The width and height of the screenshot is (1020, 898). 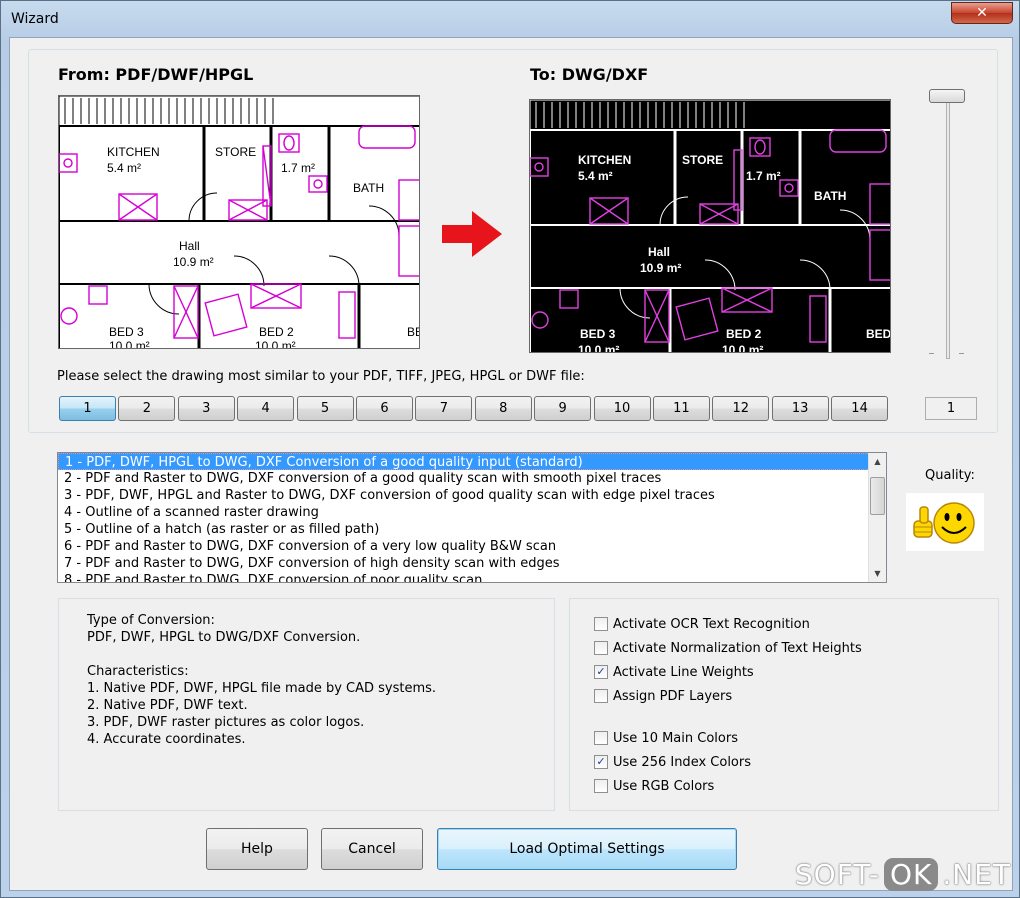 I want to click on title-bar: Wizard ✕, so click(x=510, y=19).